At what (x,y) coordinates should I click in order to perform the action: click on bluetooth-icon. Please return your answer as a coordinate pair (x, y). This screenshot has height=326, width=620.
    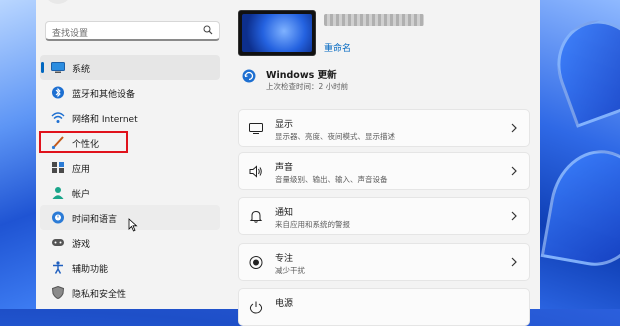
    Looking at the image, I should click on (58, 92).